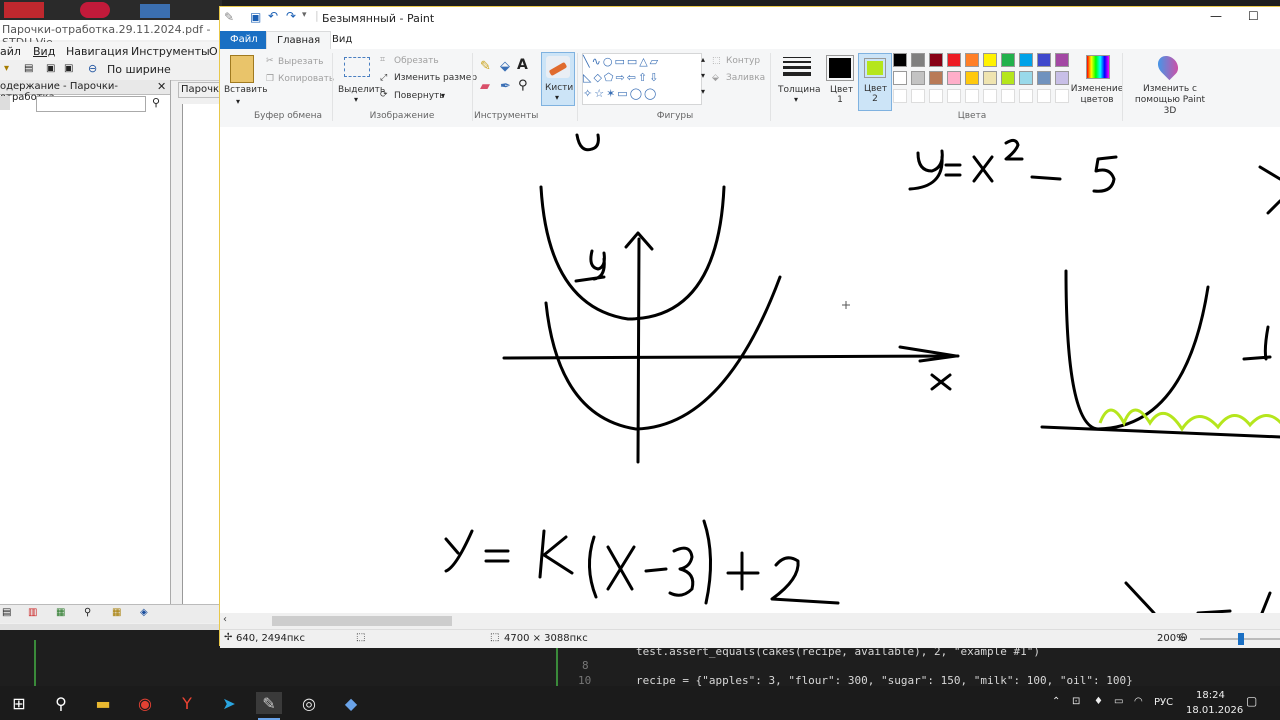 This screenshot has width=1280, height=720. Describe the element at coordinates (304, 15) in the screenshot. I see `quick-access-dropdown-icon: ▾` at that location.